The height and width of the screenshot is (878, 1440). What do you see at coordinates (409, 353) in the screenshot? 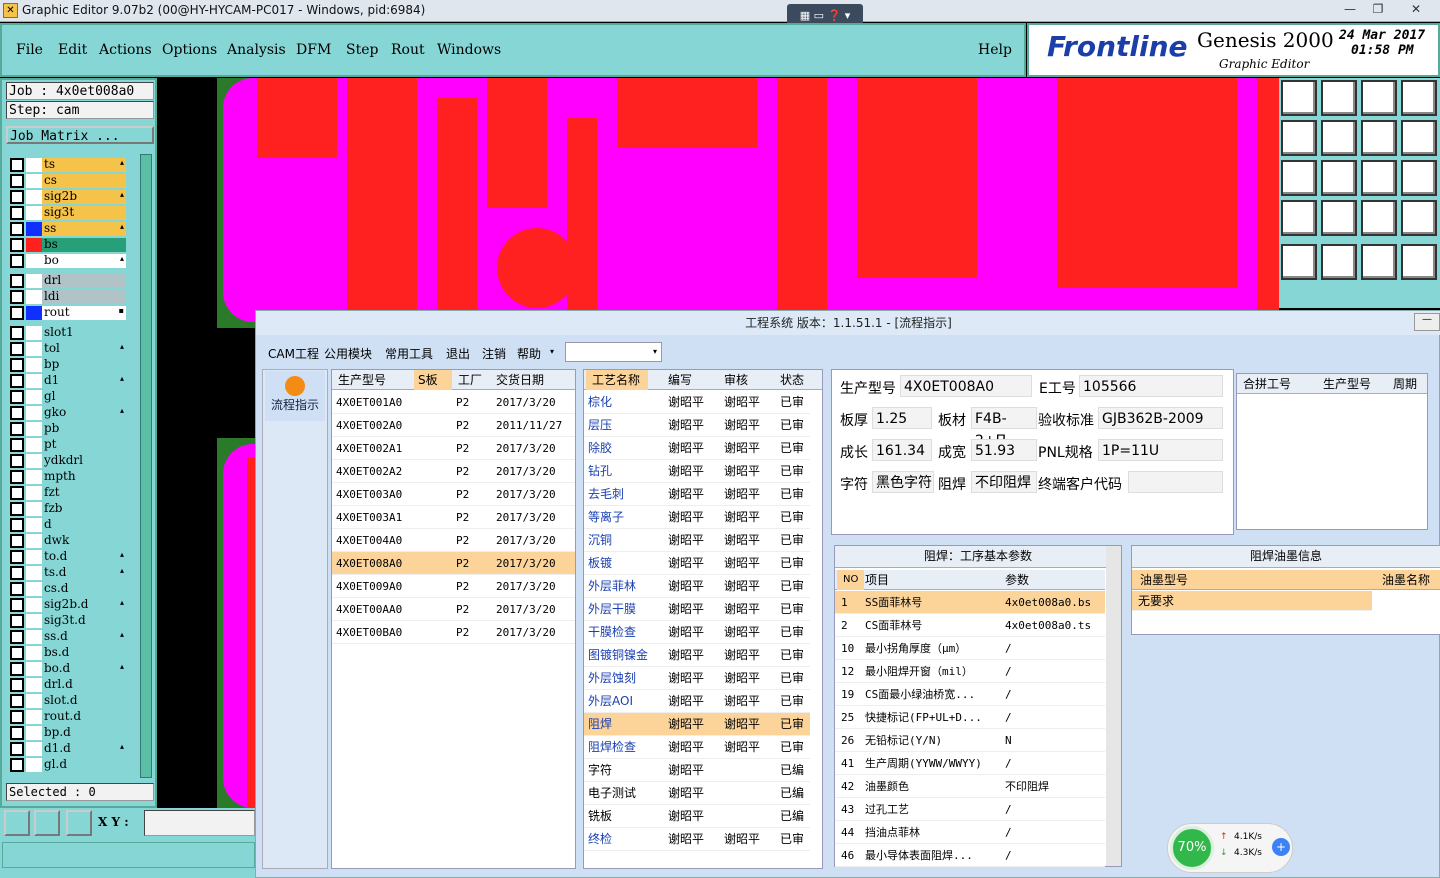
I see `dmenu-tools: 常用工具` at bounding box center [409, 353].